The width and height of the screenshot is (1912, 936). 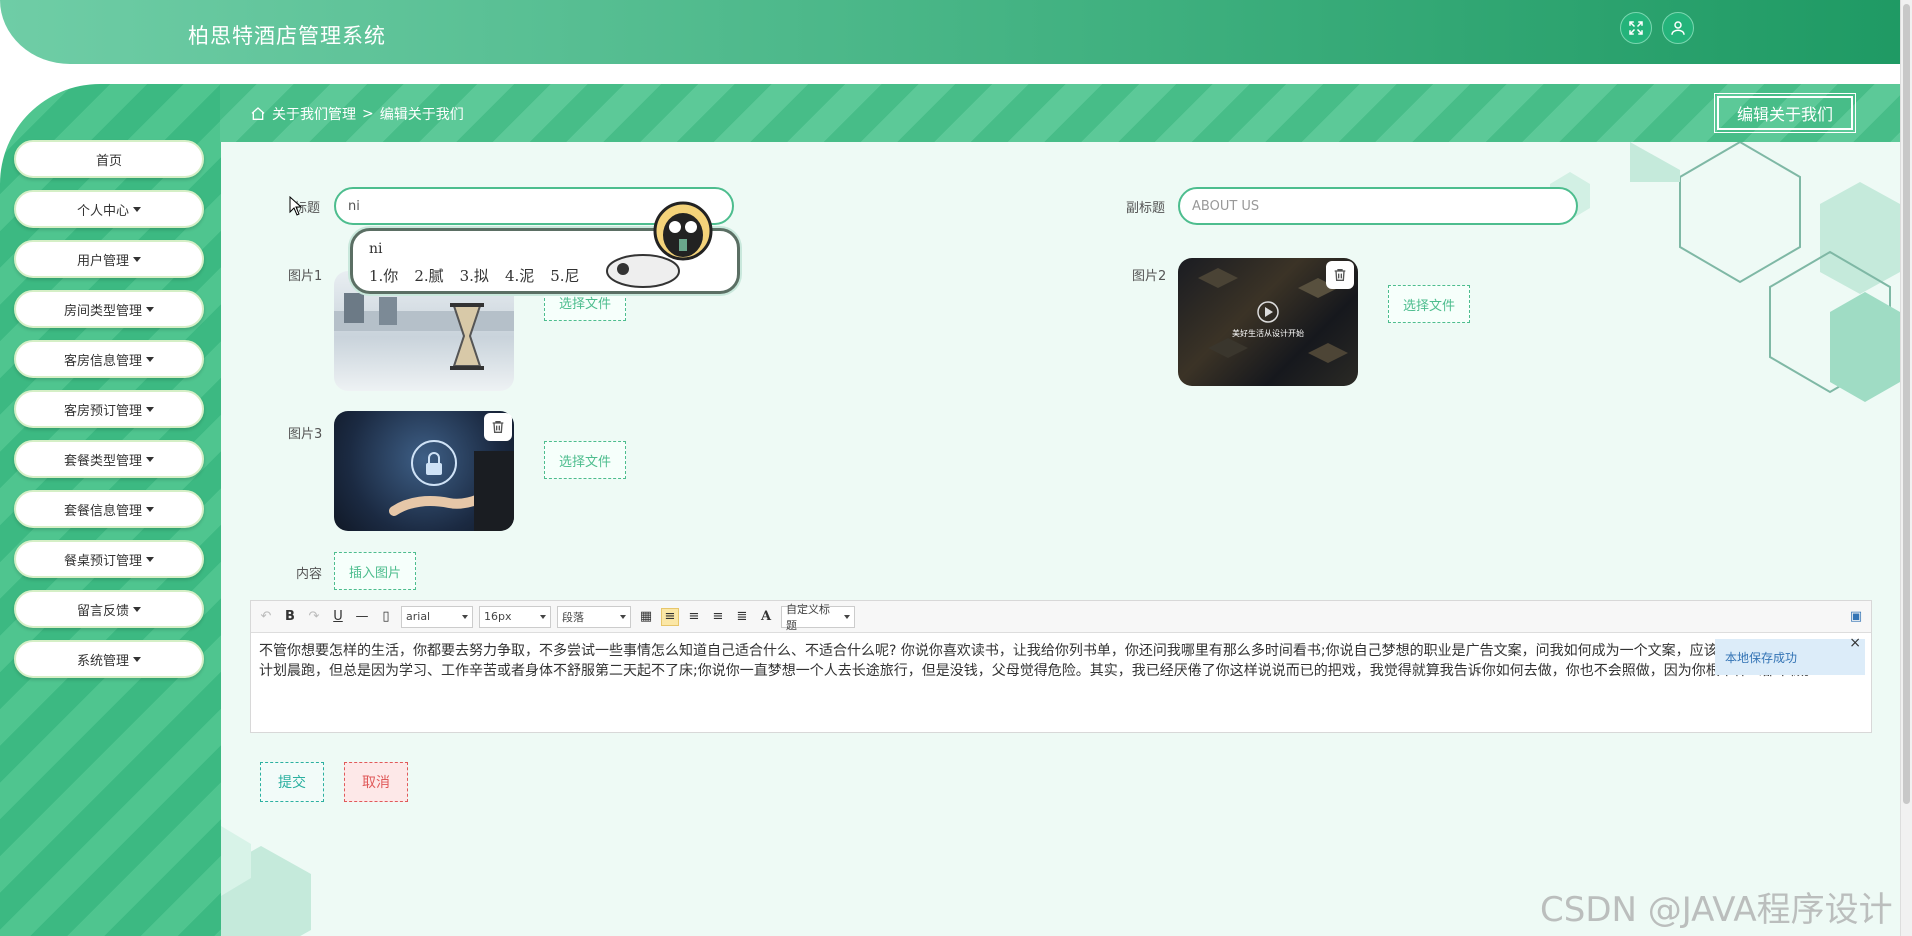 I want to click on font-family-select: arial, so click(x=437, y=616).